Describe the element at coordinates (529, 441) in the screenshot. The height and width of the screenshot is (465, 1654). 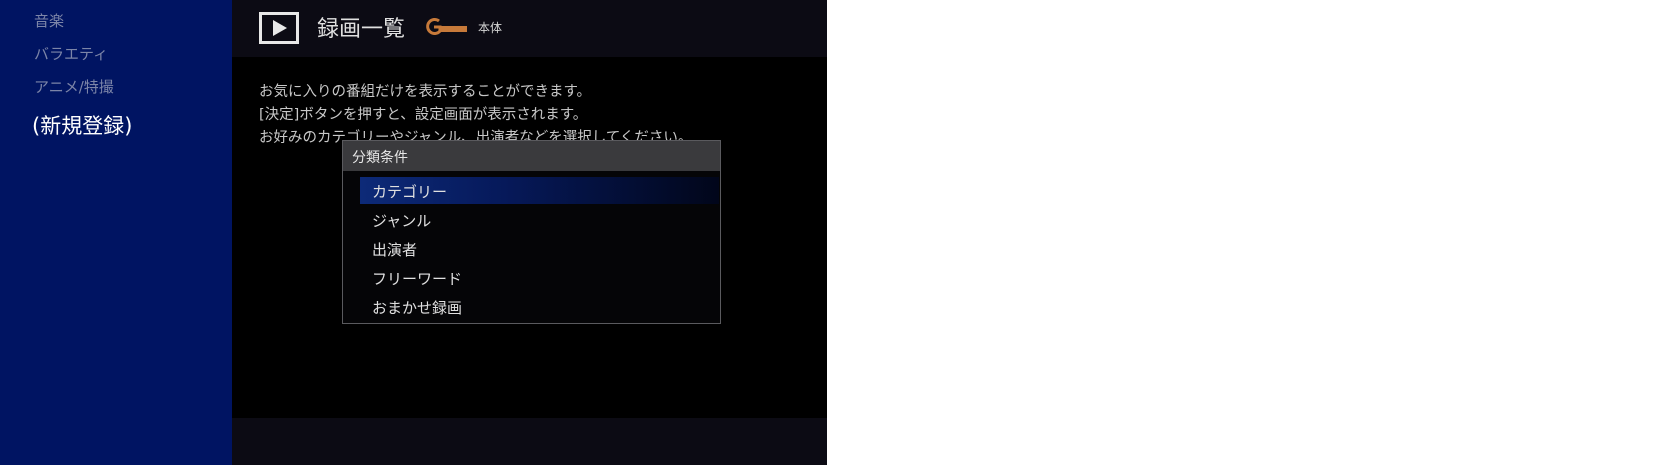
I see `footer-bar` at that location.